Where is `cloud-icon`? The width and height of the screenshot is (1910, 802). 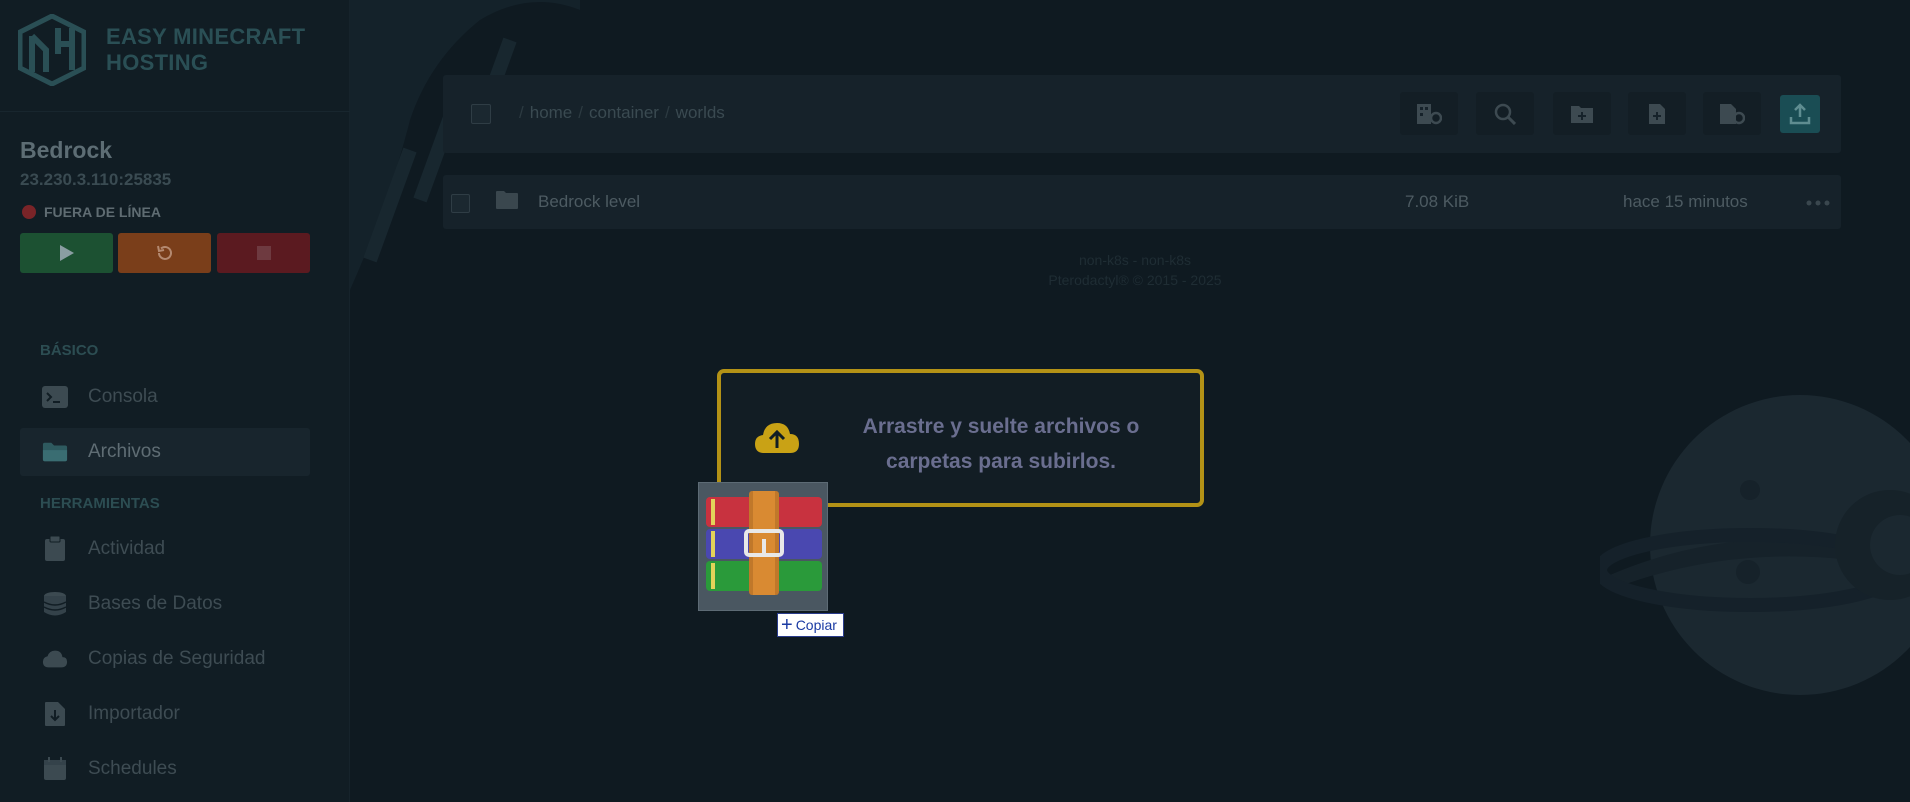 cloud-icon is located at coordinates (55, 659).